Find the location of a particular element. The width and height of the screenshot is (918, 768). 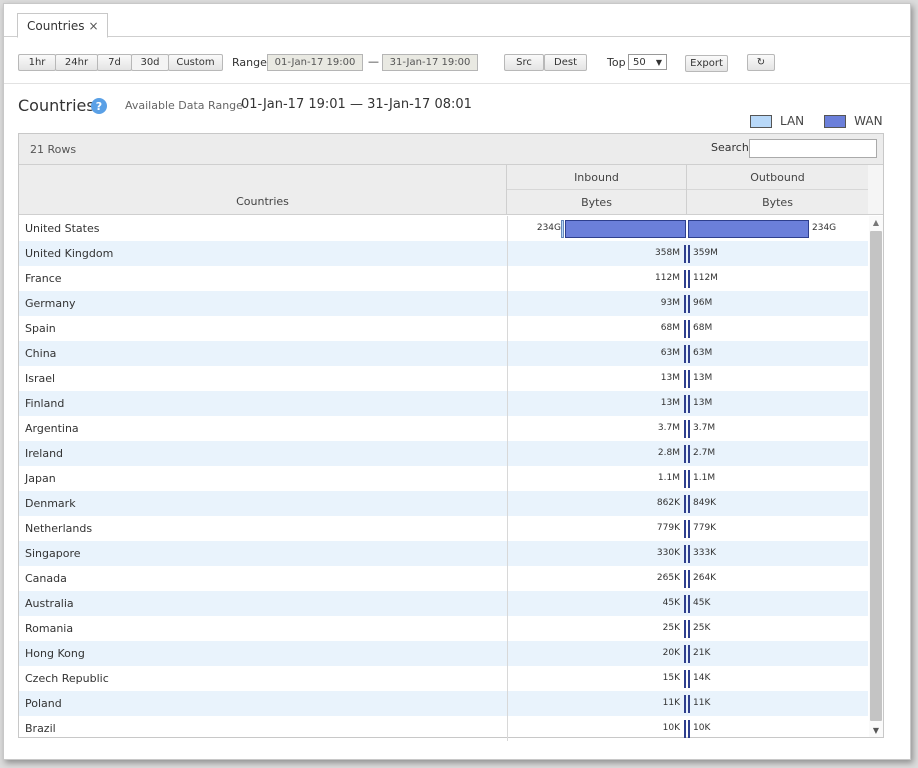

outbound-value: 779K is located at coordinates (705, 528).